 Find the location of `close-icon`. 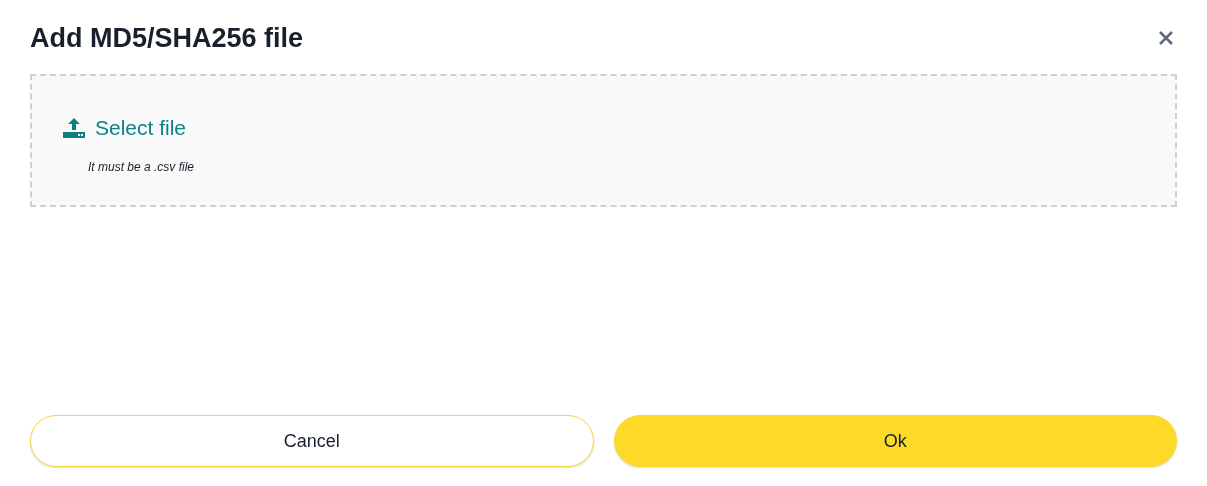

close-icon is located at coordinates (1166, 38).